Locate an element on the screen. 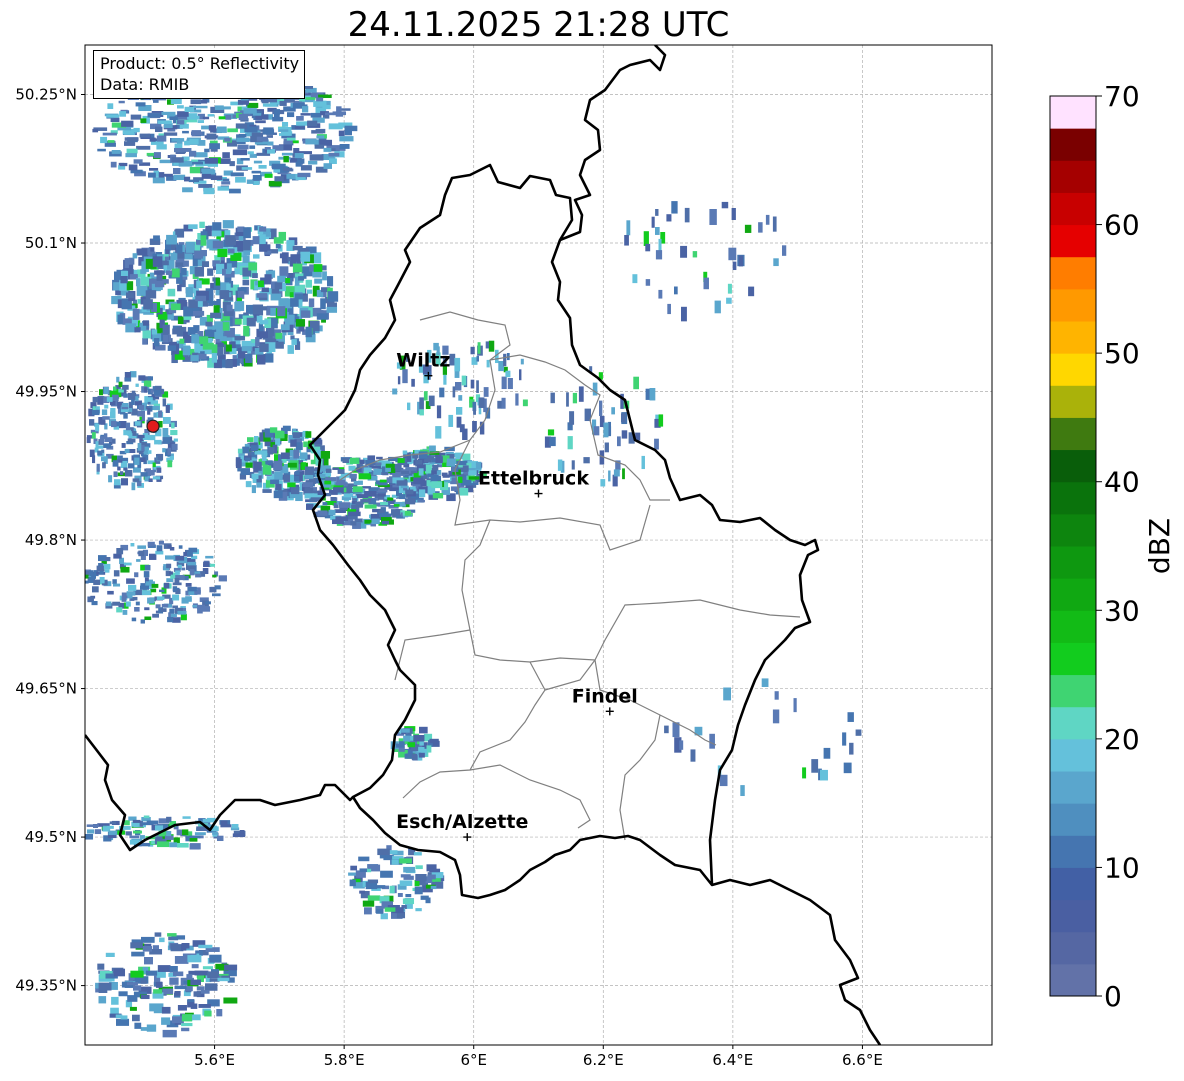  colorbar-tick-label: 20 is located at coordinates (1122, 739).